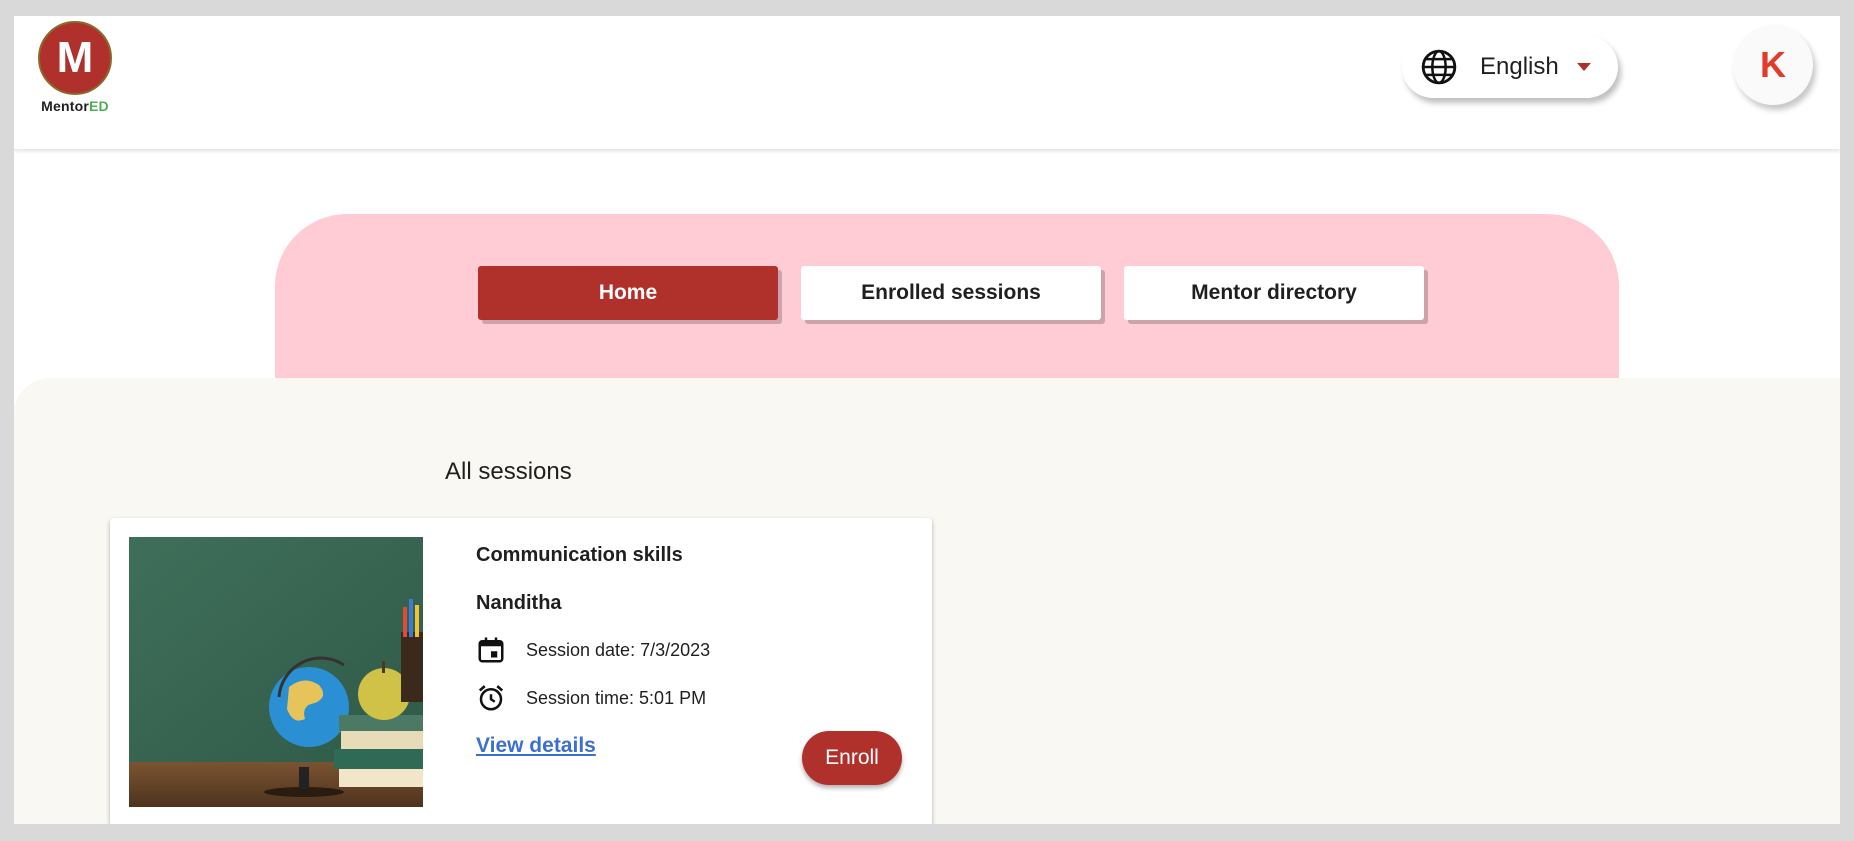 This screenshot has height=841, width=1854. I want to click on tab-enrolled-sessions-label: Enrolled sessions, so click(951, 292).